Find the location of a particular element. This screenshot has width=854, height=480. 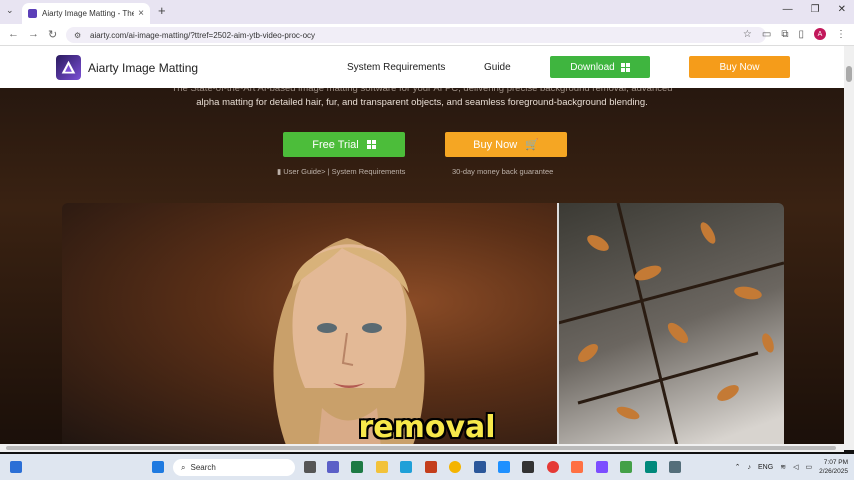

show-hidden-icons-chevron-icon: ⌃ is located at coordinates (738, 467).